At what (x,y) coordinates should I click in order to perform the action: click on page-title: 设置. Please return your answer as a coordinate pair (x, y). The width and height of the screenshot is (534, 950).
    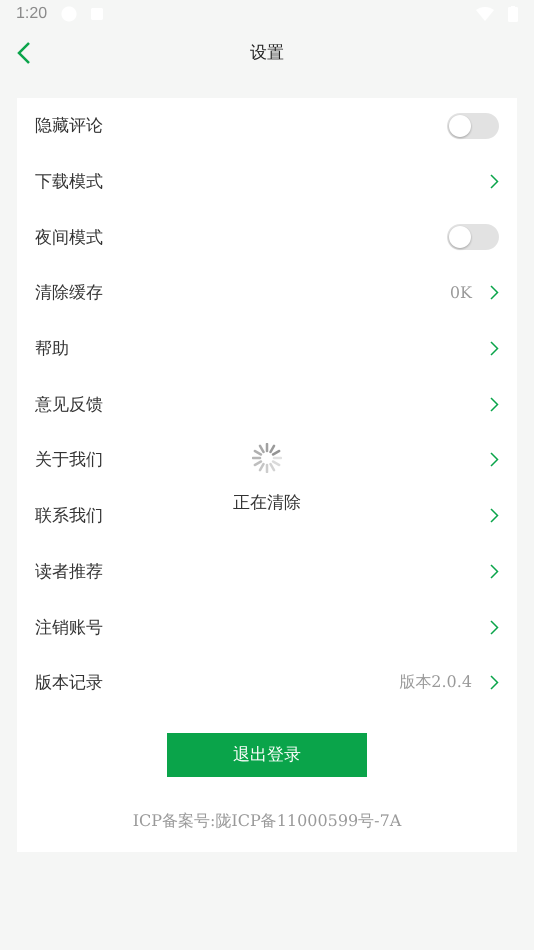
    Looking at the image, I should click on (267, 53).